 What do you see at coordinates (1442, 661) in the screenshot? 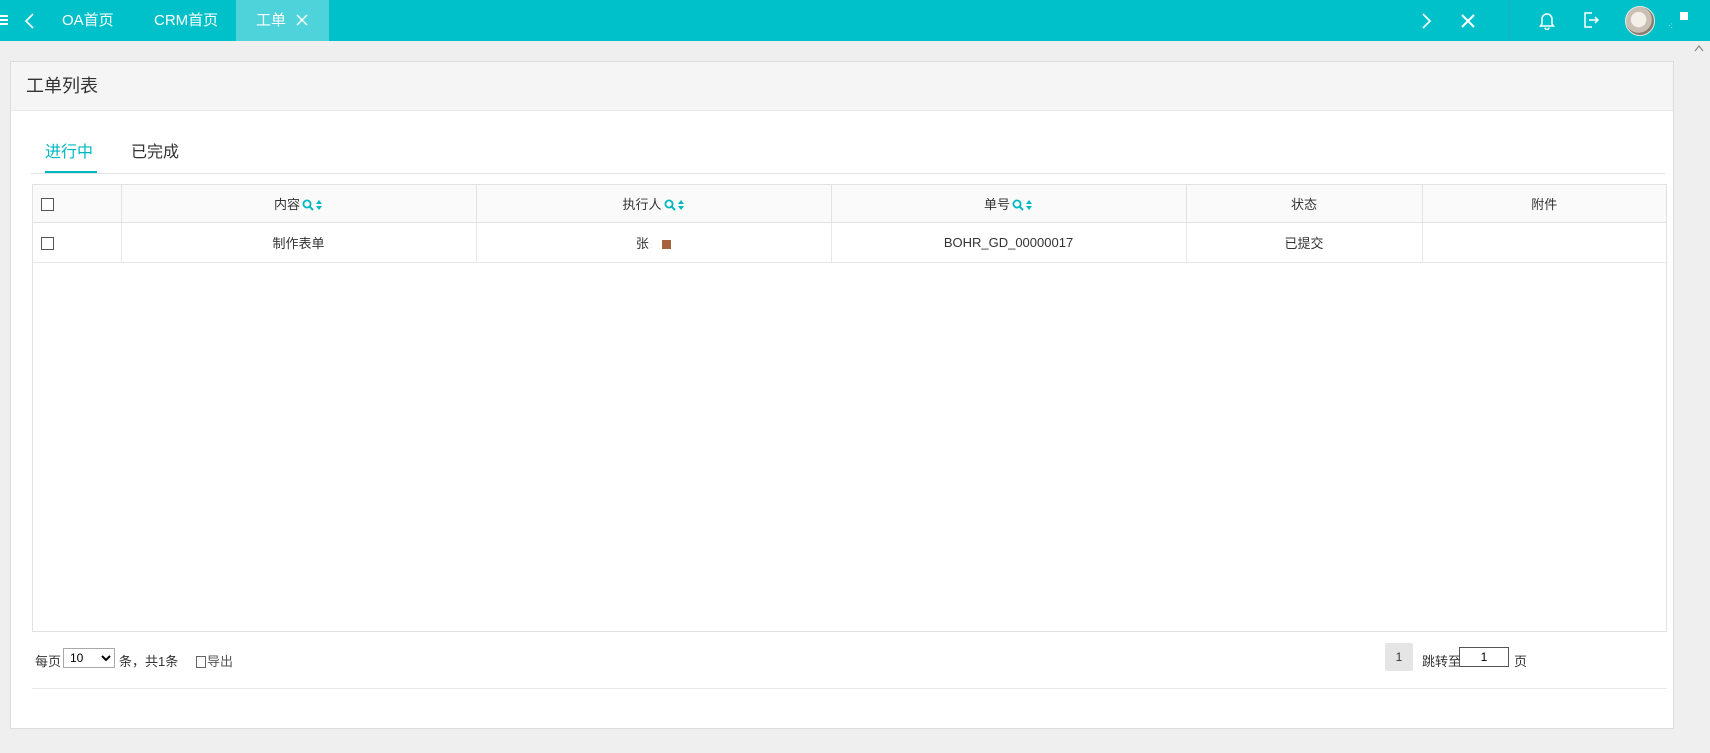
I see `jump-label: 跳转至` at bounding box center [1442, 661].